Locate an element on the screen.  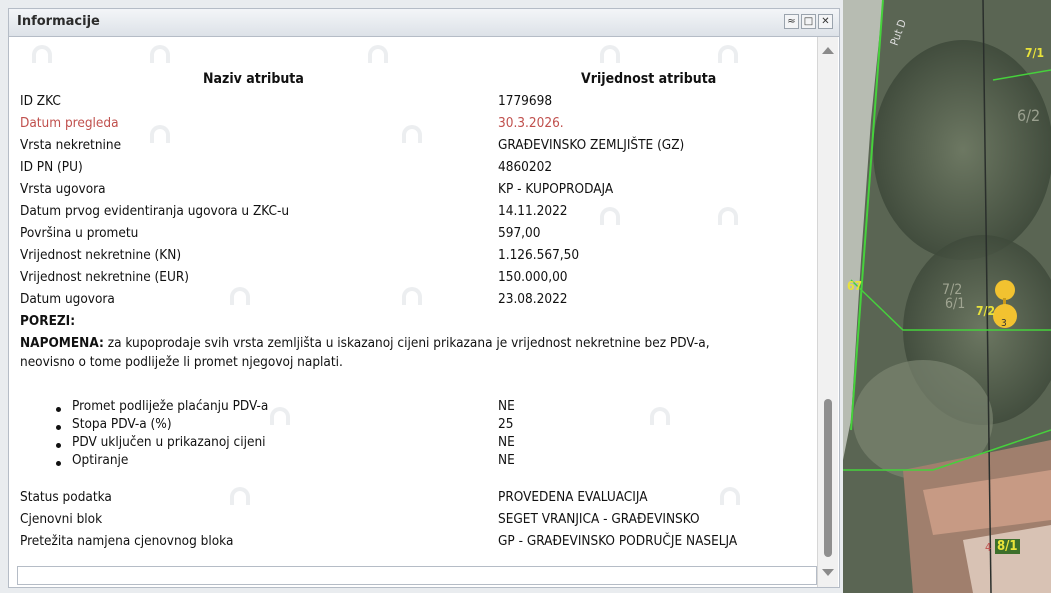
attribute-value: 4860202 is located at coordinates (525, 167).